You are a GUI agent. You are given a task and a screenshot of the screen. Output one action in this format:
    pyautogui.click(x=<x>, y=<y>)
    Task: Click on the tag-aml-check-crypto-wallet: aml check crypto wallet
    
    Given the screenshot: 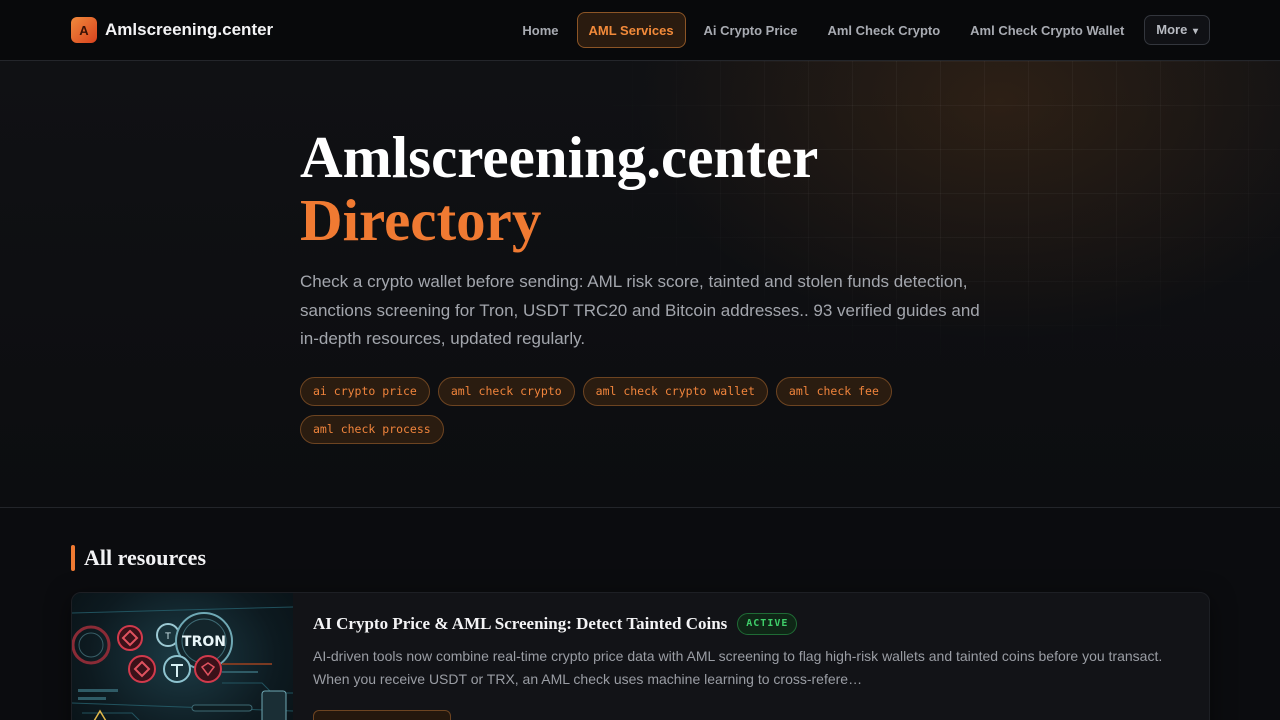 What is the action you would take?
    pyautogui.click(x=675, y=391)
    